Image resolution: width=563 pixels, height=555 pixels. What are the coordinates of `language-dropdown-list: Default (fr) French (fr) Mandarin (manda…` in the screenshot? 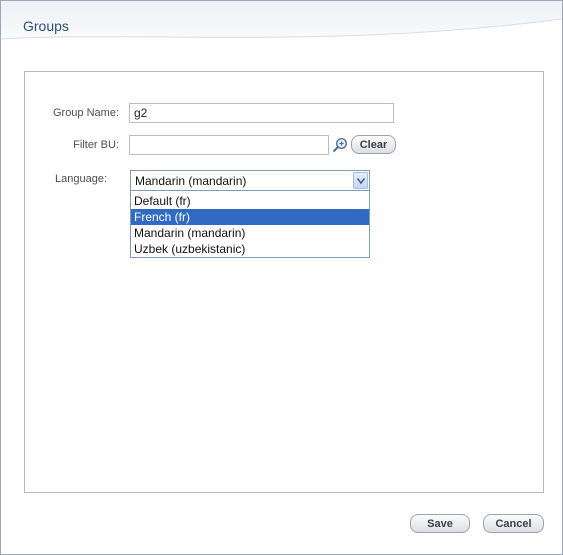 It's located at (250, 224).